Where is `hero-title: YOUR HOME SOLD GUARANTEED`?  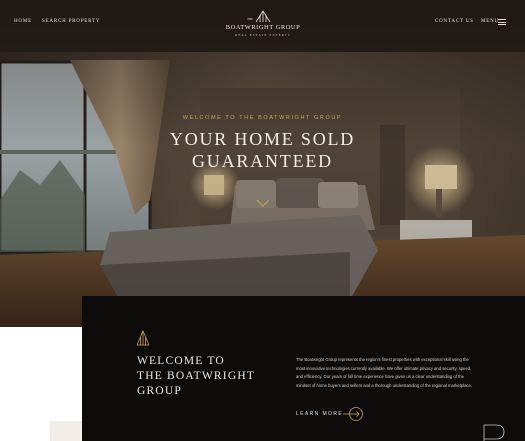
hero-title: YOUR HOME SOLD GUARANTEED is located at coordinates (262, 150).